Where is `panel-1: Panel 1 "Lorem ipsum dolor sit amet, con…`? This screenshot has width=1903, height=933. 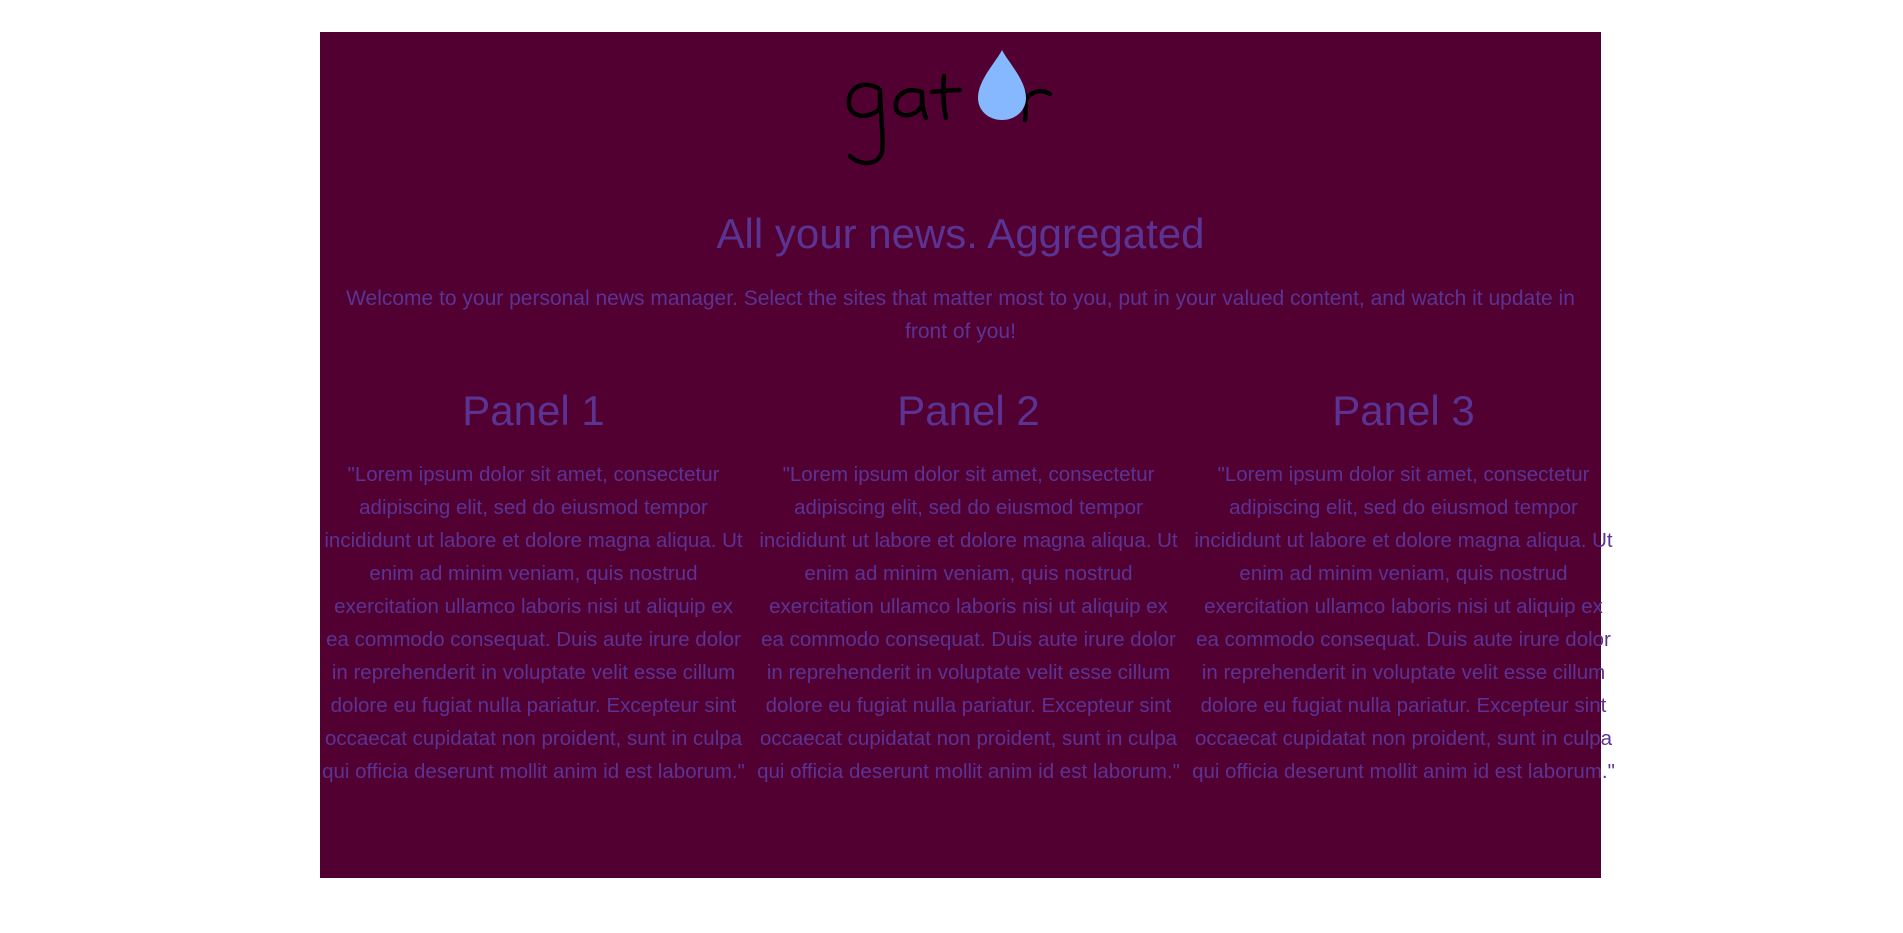
panel-1: Panel 1 "Lorem ipsum dolor sit amet, con… is located at coordinates (533, 586).